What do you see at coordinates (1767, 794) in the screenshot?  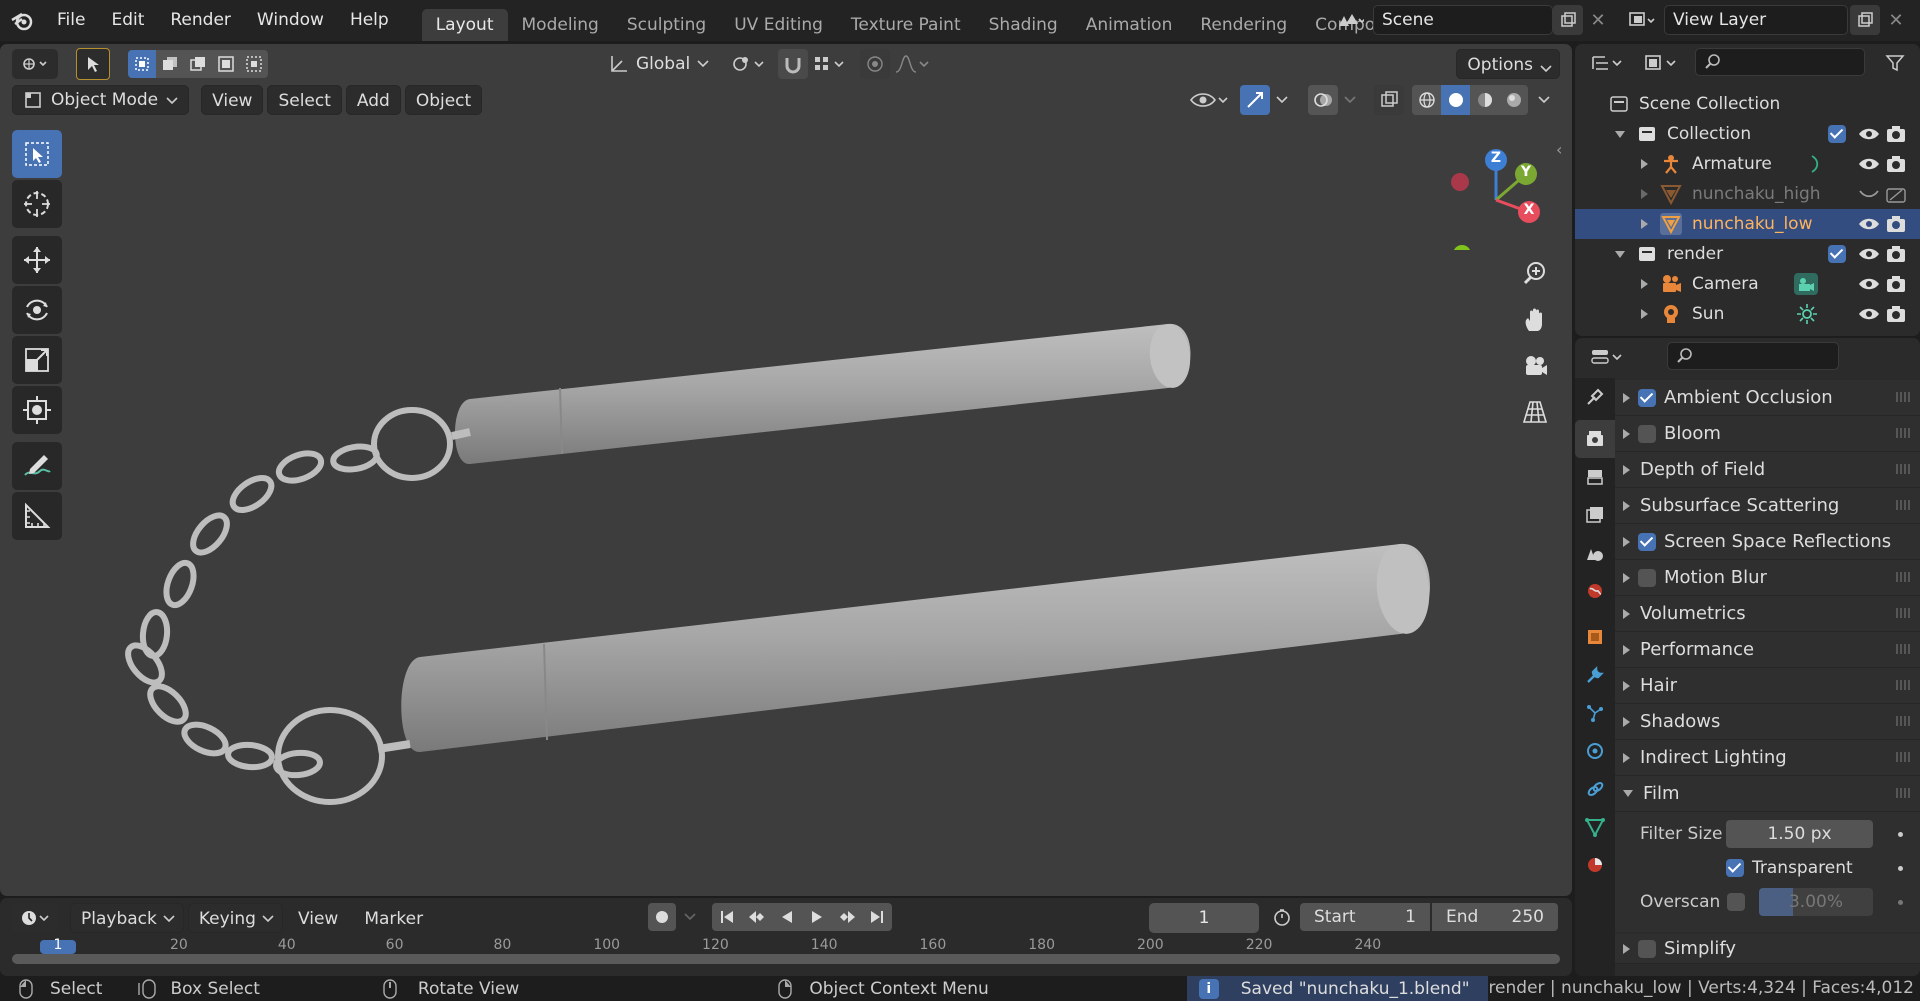 I see `section-film: Film` at bounding box center [1767, 794].